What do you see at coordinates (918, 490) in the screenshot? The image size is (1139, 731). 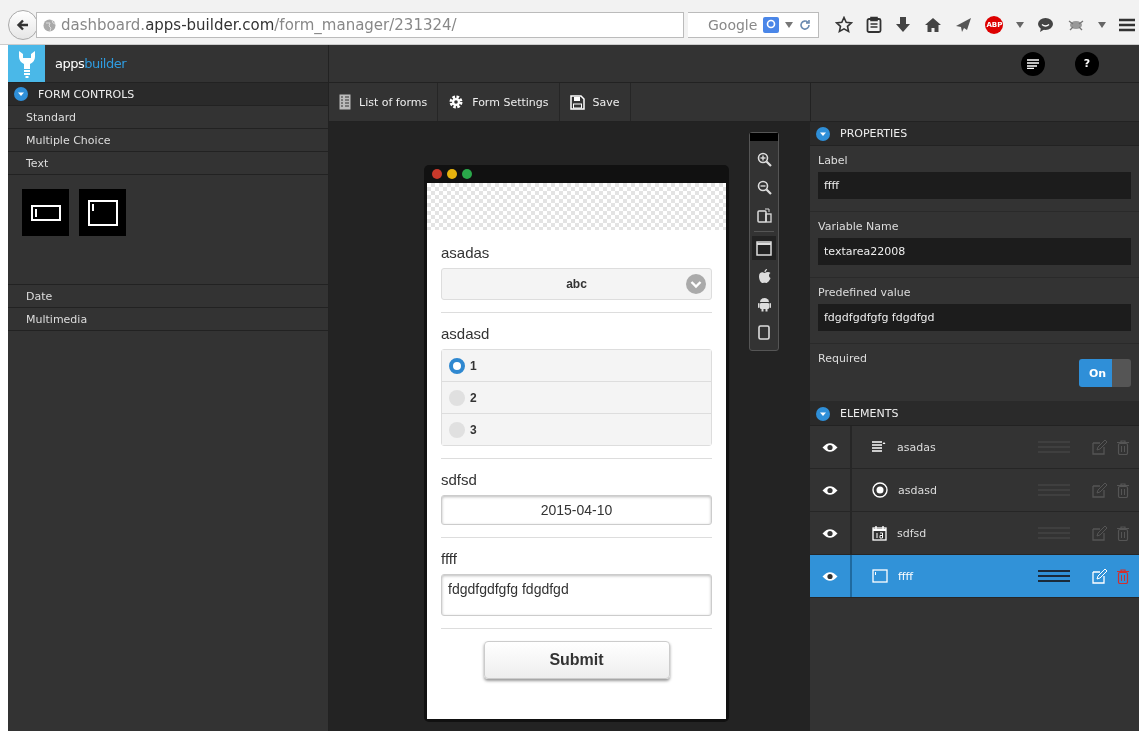 I see `element-label: asdasd` at bounding box center [918, 490].